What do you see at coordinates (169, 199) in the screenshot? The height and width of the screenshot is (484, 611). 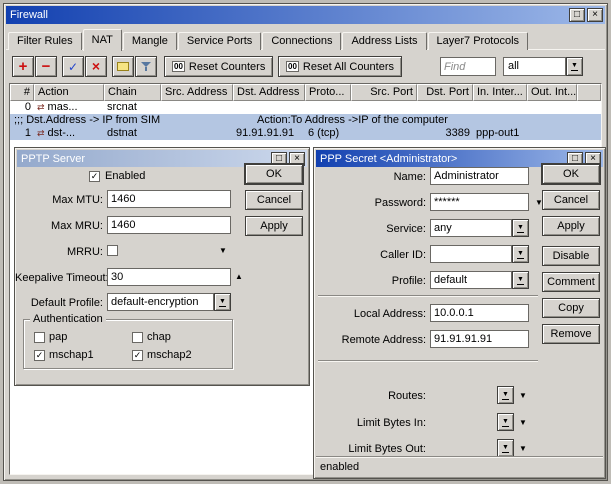 I see `max-mtu-field: 1460` at bounding box center [169, 199].